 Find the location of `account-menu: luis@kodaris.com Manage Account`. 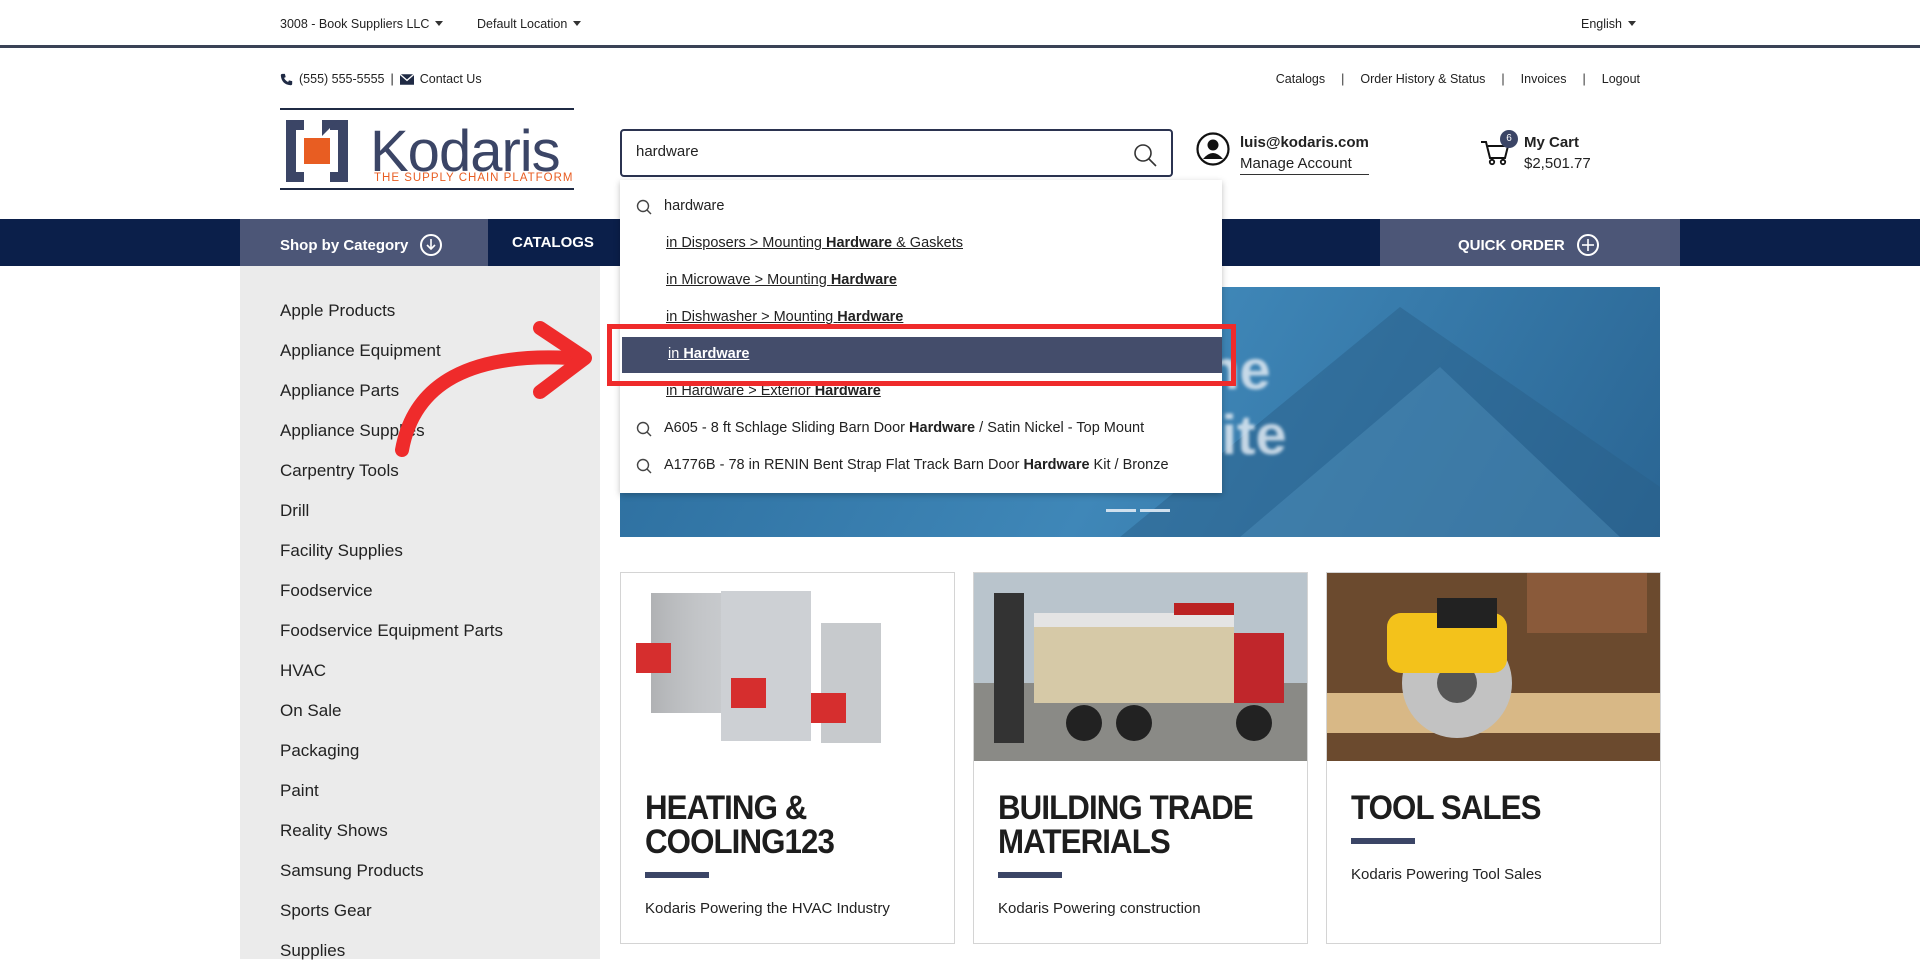

account-menu: luis@kodaris.com Manage Account is located at coordinates (1282, 153).